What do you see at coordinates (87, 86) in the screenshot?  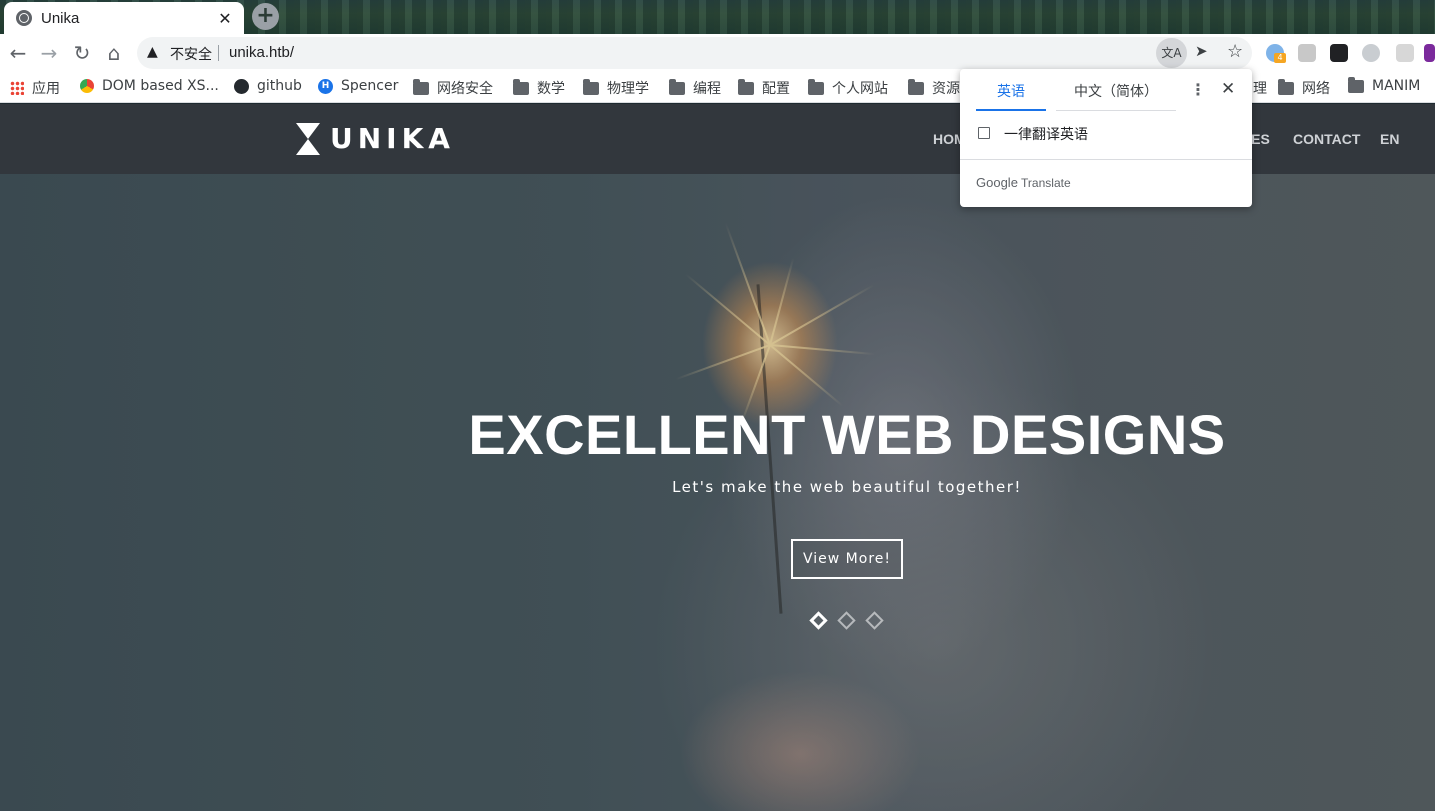 I see `site-icon` at bounding box center [87, 86].